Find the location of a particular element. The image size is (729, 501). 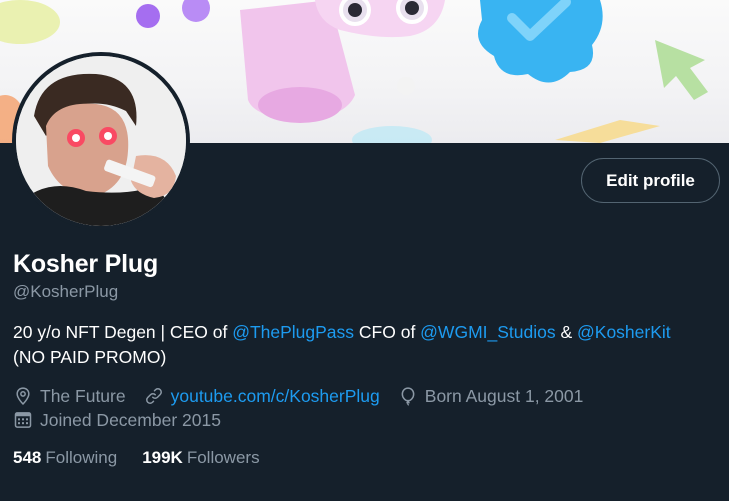

following-link: 548 Following is located at coordinates (65, 458).